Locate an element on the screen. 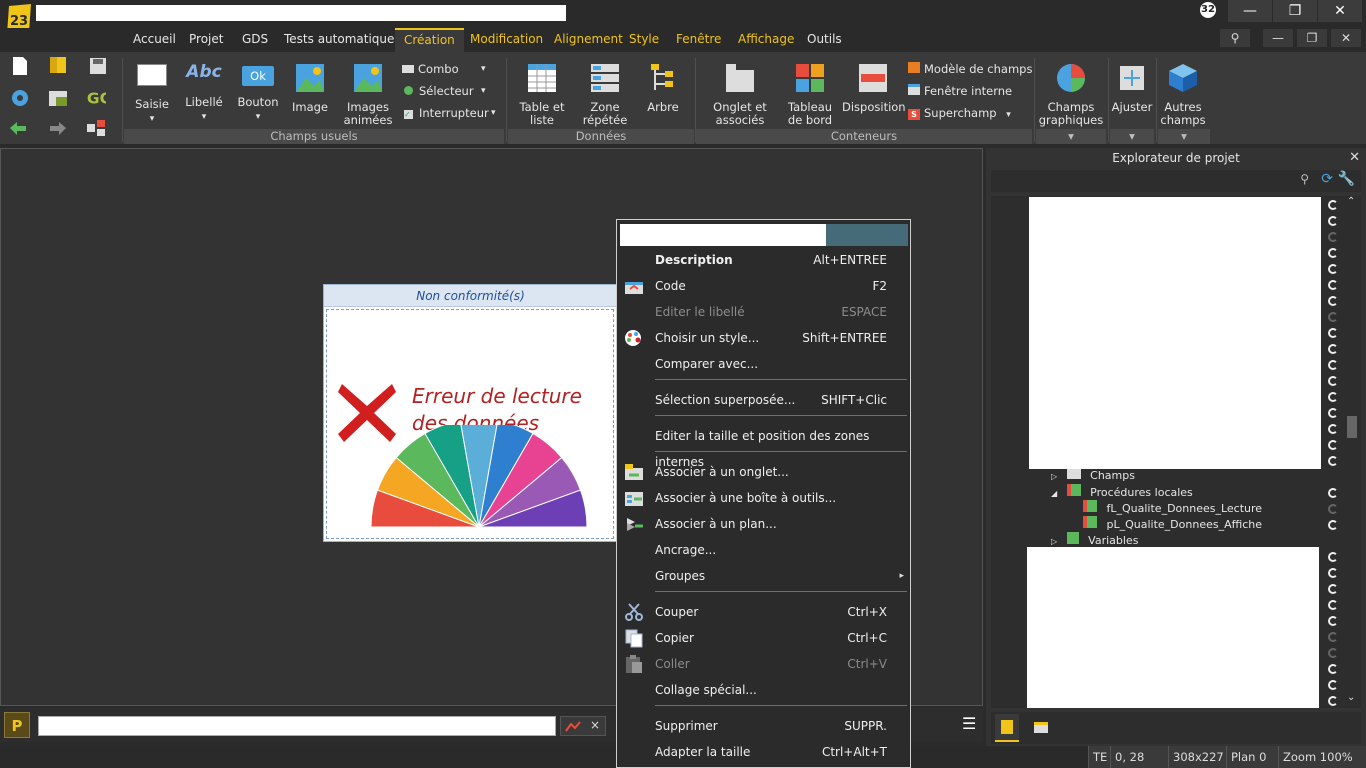 This screenshot has height=768, width=1366. disposition-button: Disposition is located at coordinates (874, 88).